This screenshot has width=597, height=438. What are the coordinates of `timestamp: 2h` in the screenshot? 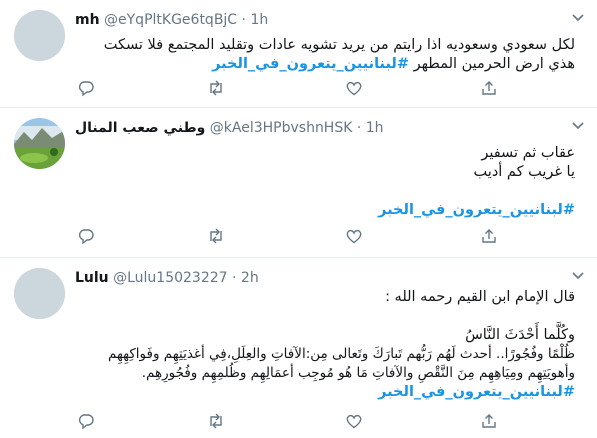 It's located at (250, 278).